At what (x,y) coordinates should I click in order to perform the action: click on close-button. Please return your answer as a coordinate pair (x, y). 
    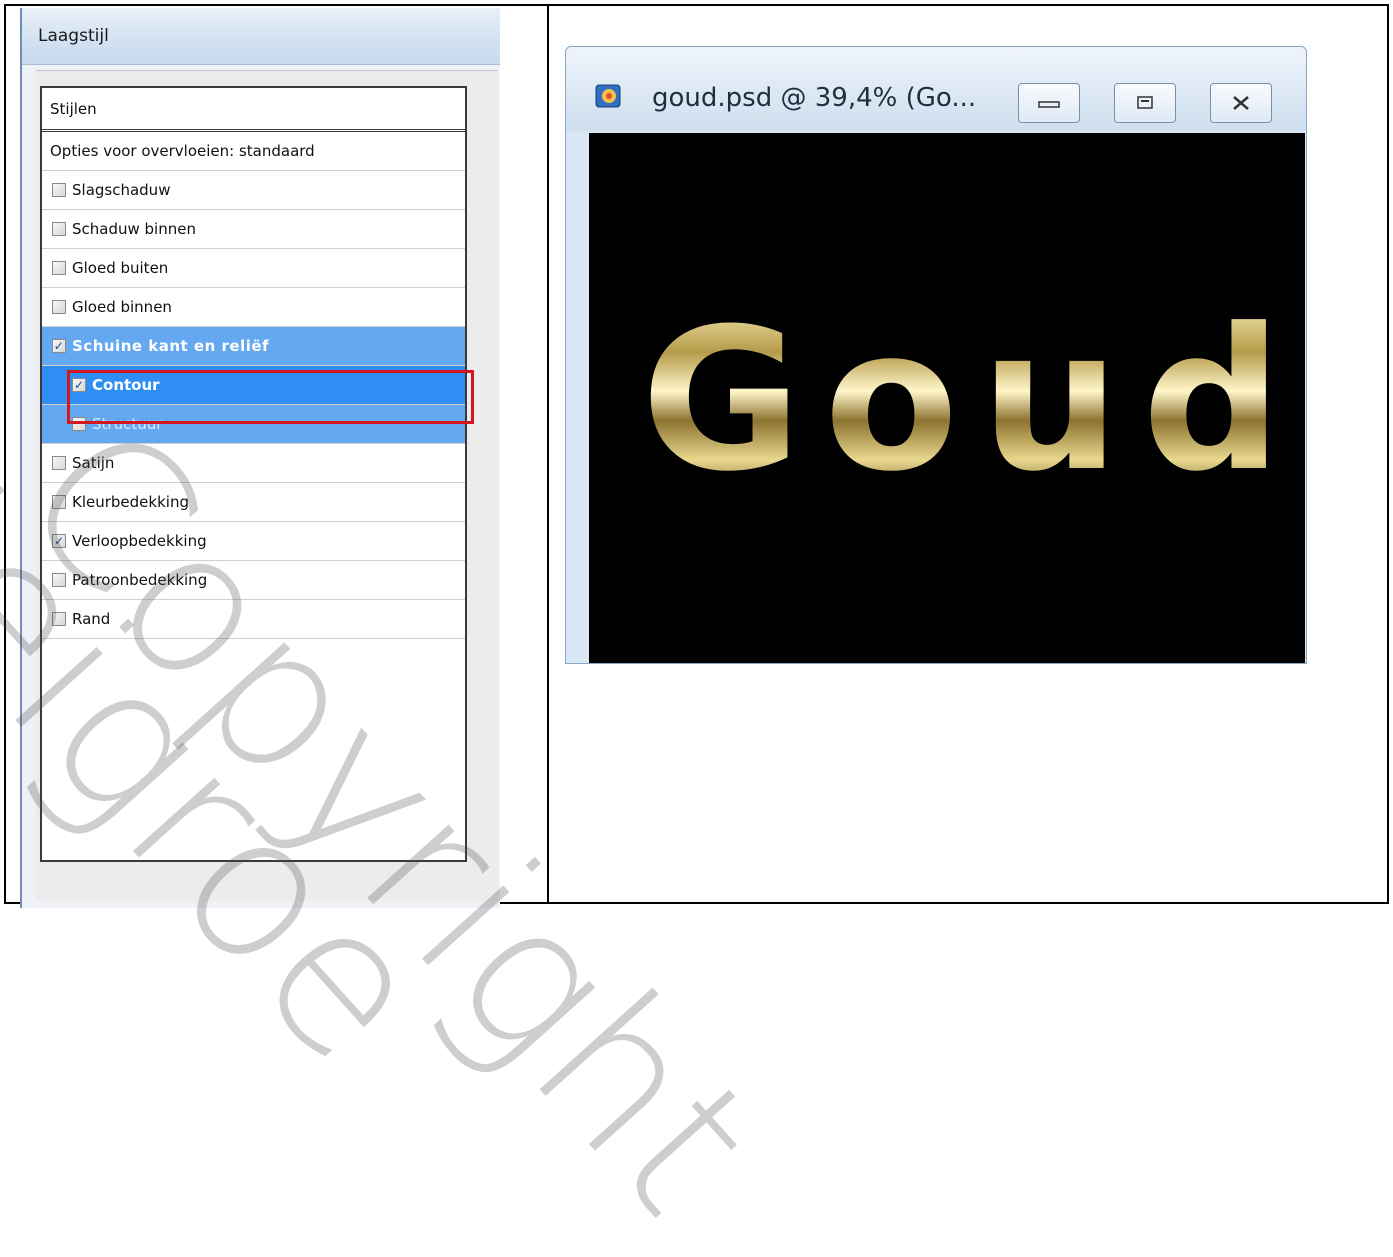
    Looking at the image, I should click on (1241, 103).